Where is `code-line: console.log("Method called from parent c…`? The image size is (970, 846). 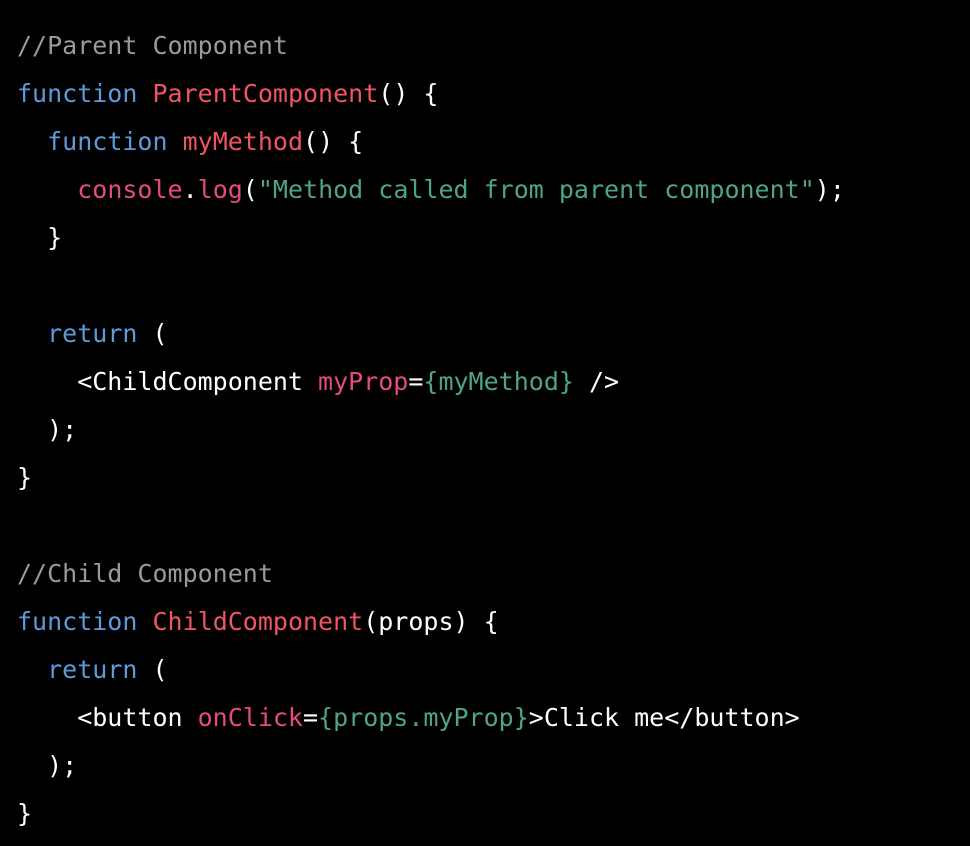 code-line: console.log("Method called from parent c… is located at coordinates (493, 190).